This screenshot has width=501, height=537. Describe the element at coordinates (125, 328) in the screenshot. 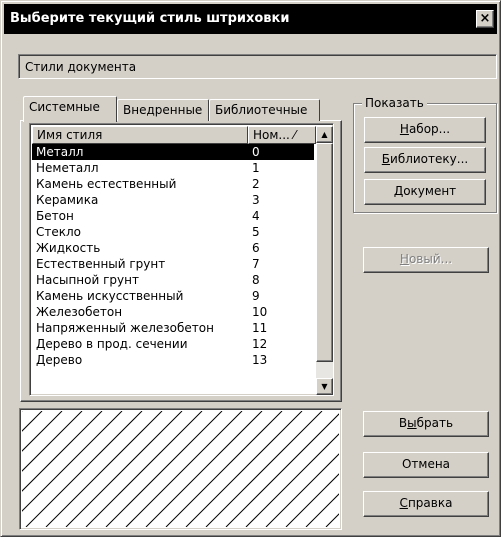

I see `row-style-name: Напряженный железобетон` at that location.